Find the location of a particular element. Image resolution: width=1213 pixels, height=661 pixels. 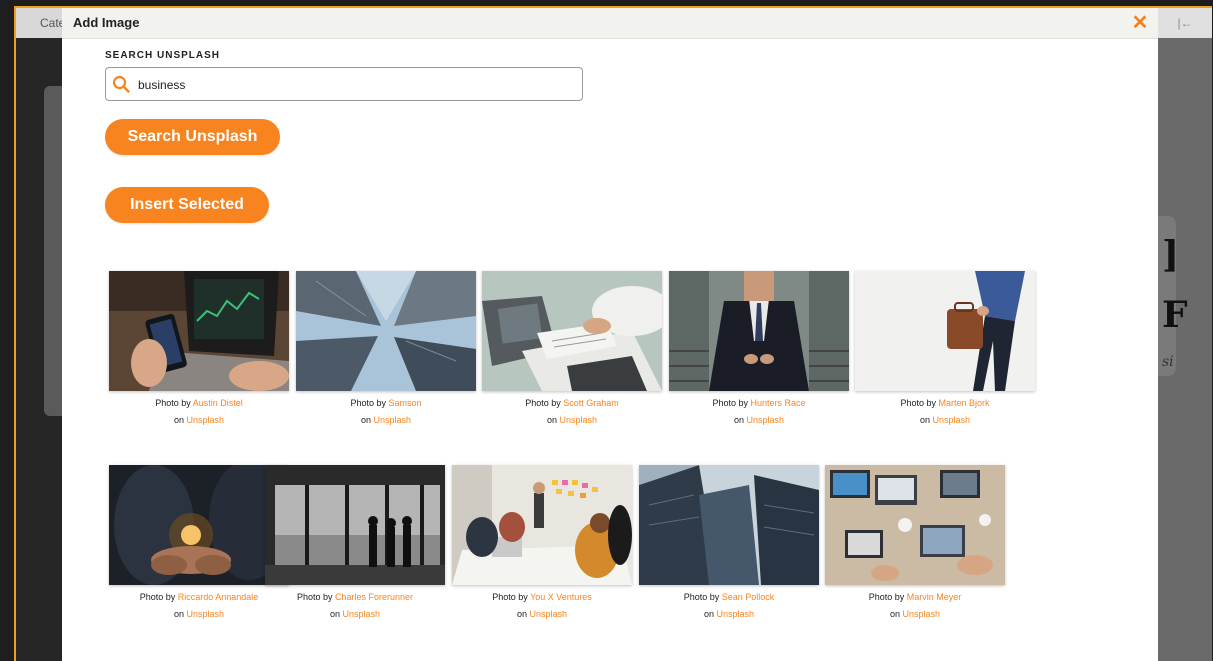

photo-card: Photo by Hunters Race on Unsplash is located at coordinates (759, 350).